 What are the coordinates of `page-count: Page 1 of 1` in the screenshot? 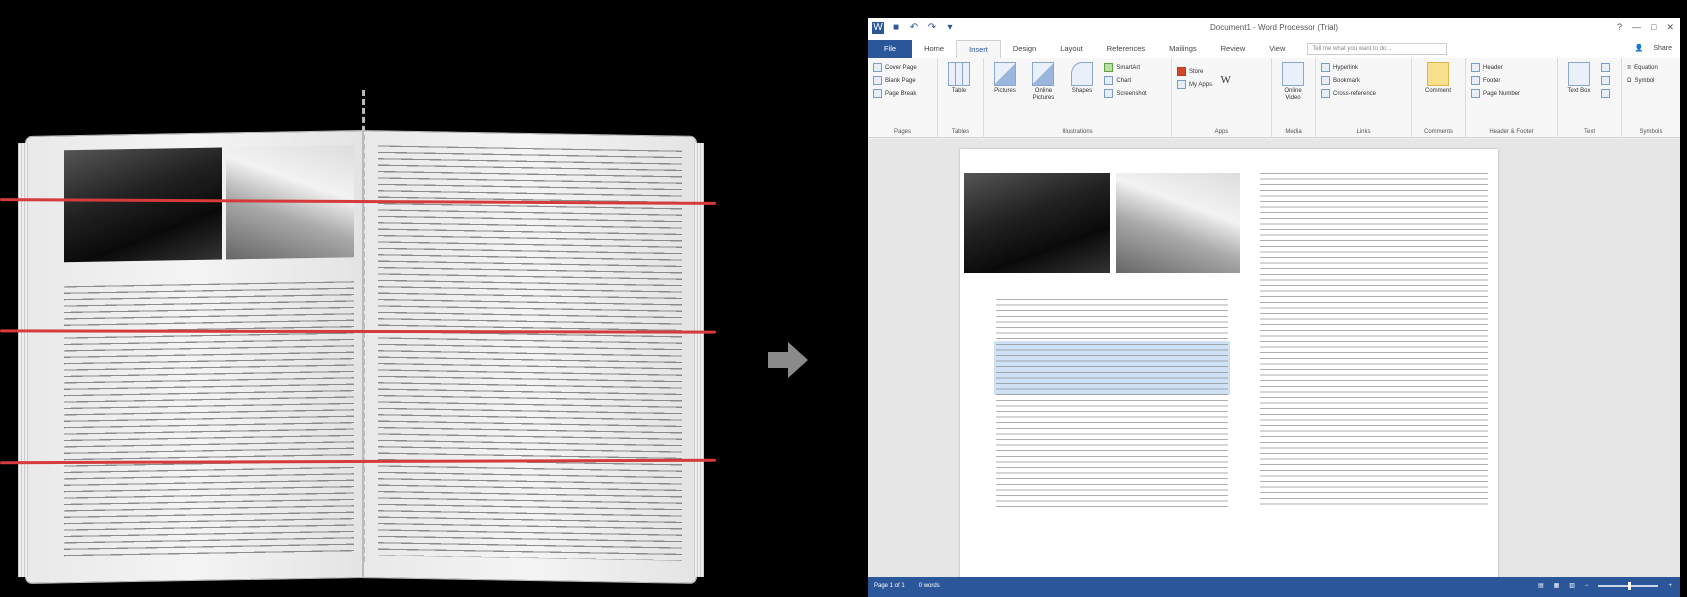 It's located at (889, 586).